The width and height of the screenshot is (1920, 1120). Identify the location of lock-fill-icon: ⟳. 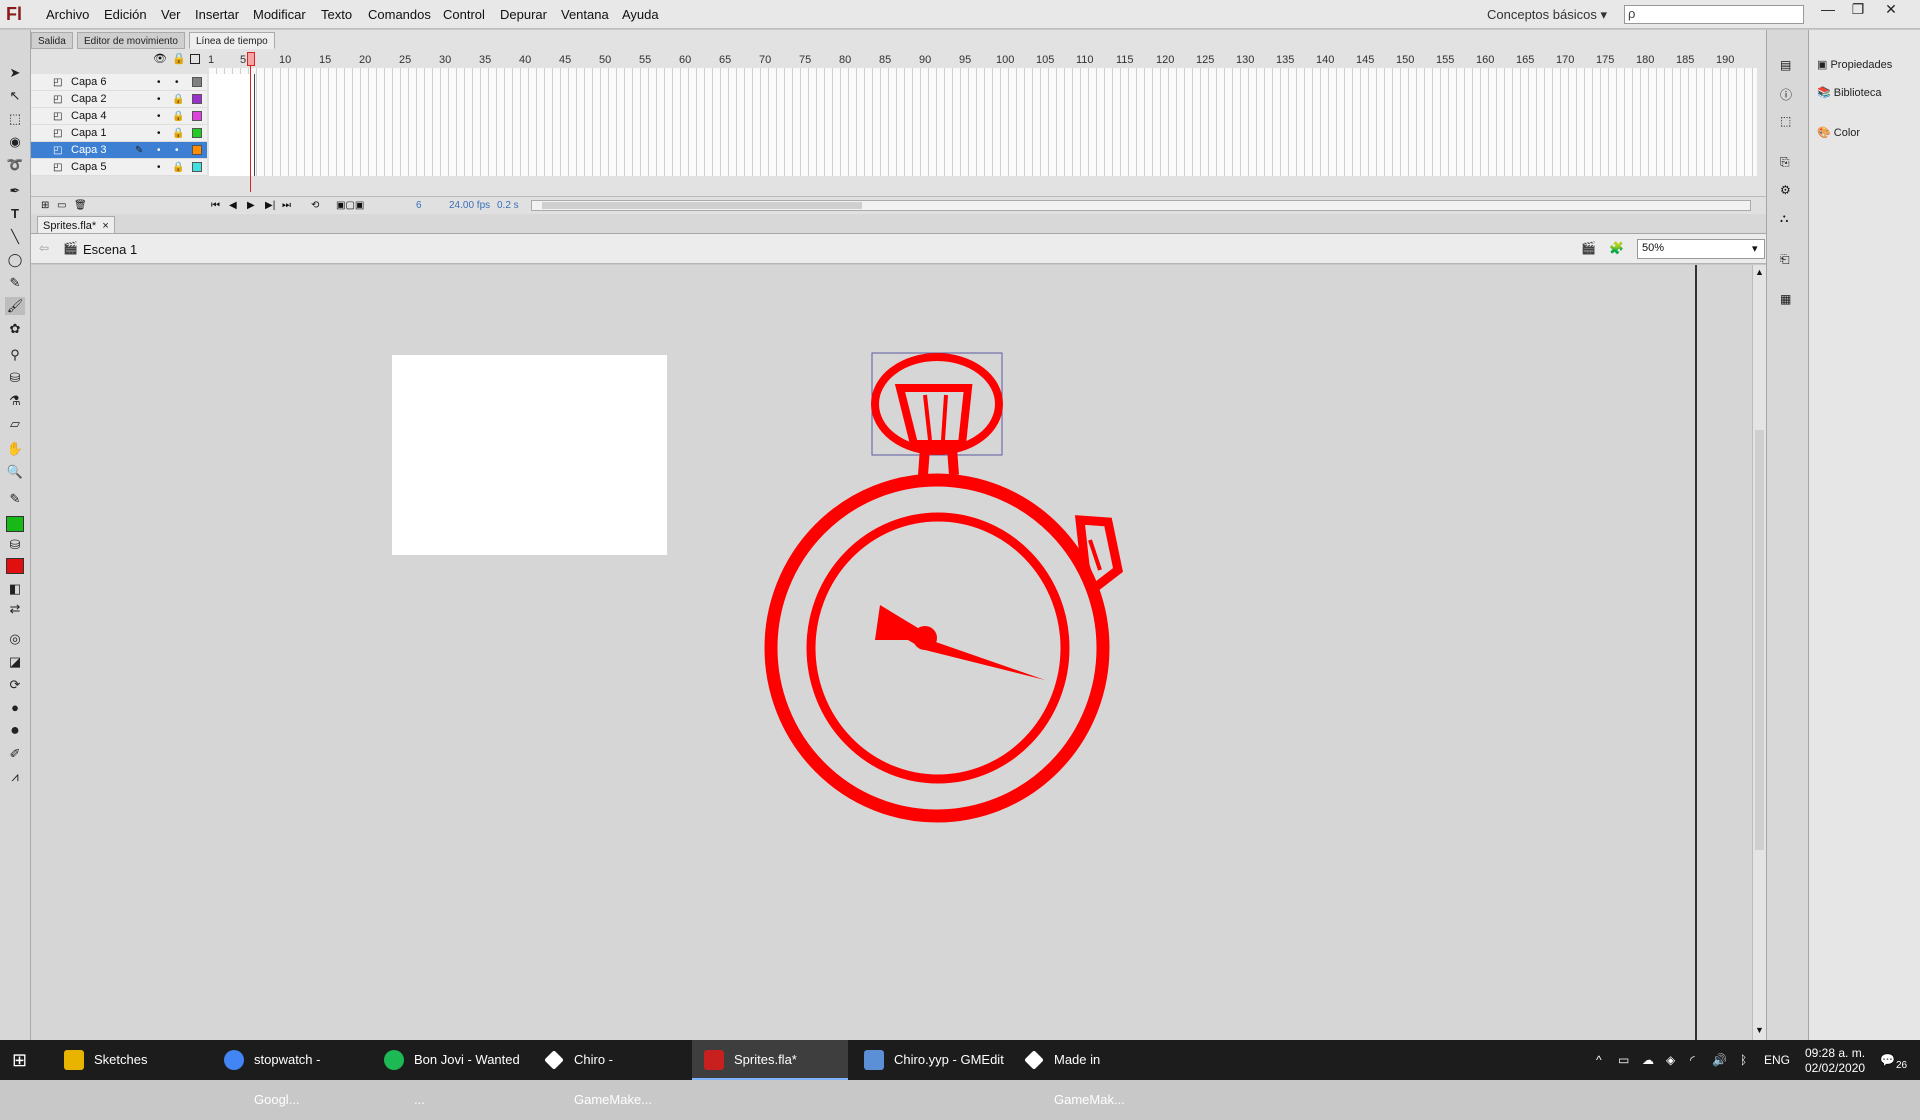
(15, 685).